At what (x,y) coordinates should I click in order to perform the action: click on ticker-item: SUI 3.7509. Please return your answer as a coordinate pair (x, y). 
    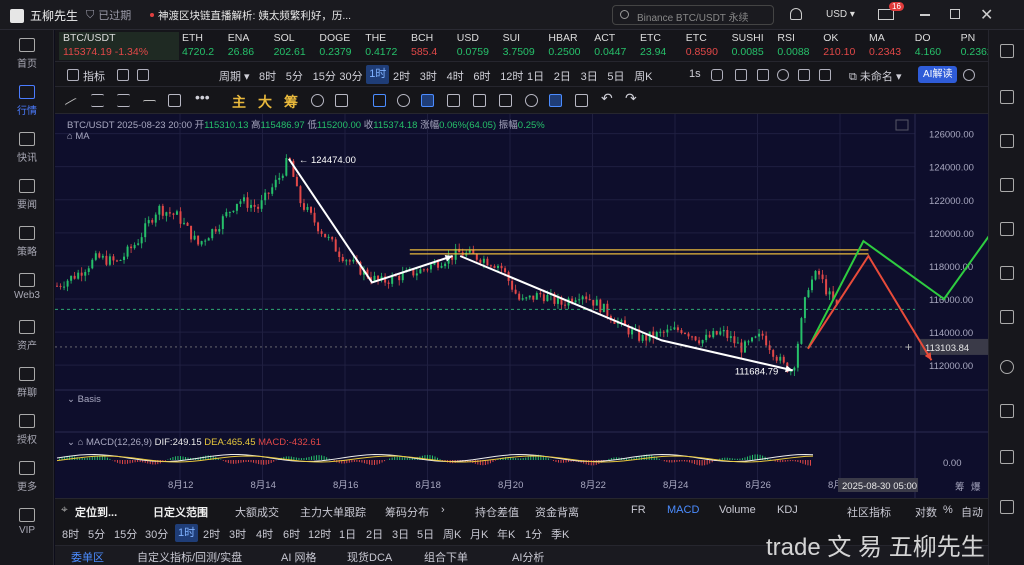
    Looking at the image, I should click on (523, 46).